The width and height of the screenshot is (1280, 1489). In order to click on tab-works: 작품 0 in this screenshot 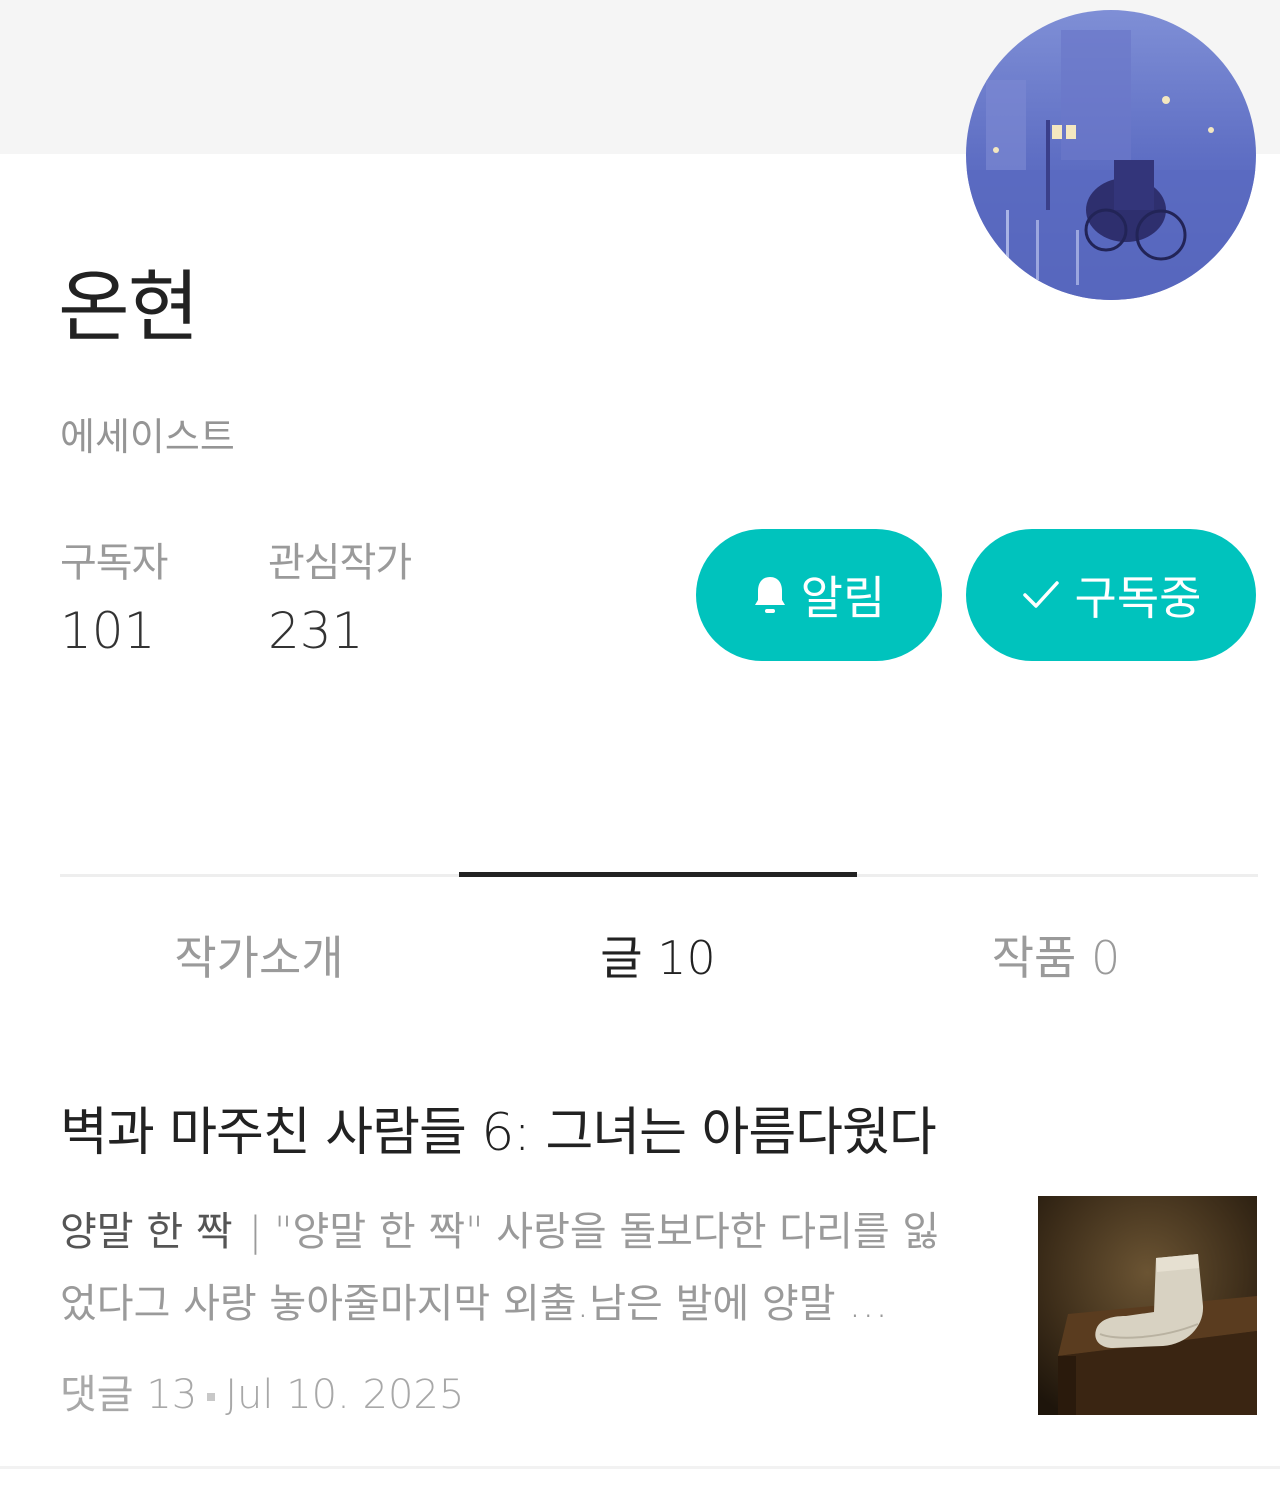, I will do `click(1056, 955)`.